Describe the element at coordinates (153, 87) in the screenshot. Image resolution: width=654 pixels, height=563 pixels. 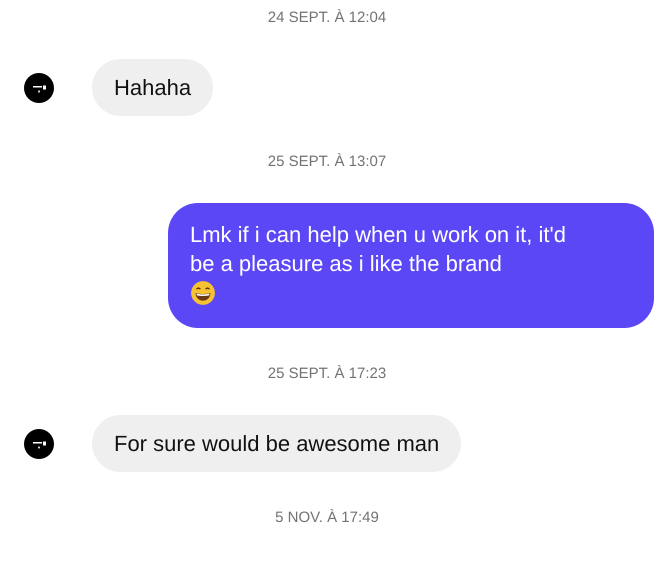
I see `message-bubble: Hahaha` at that location.